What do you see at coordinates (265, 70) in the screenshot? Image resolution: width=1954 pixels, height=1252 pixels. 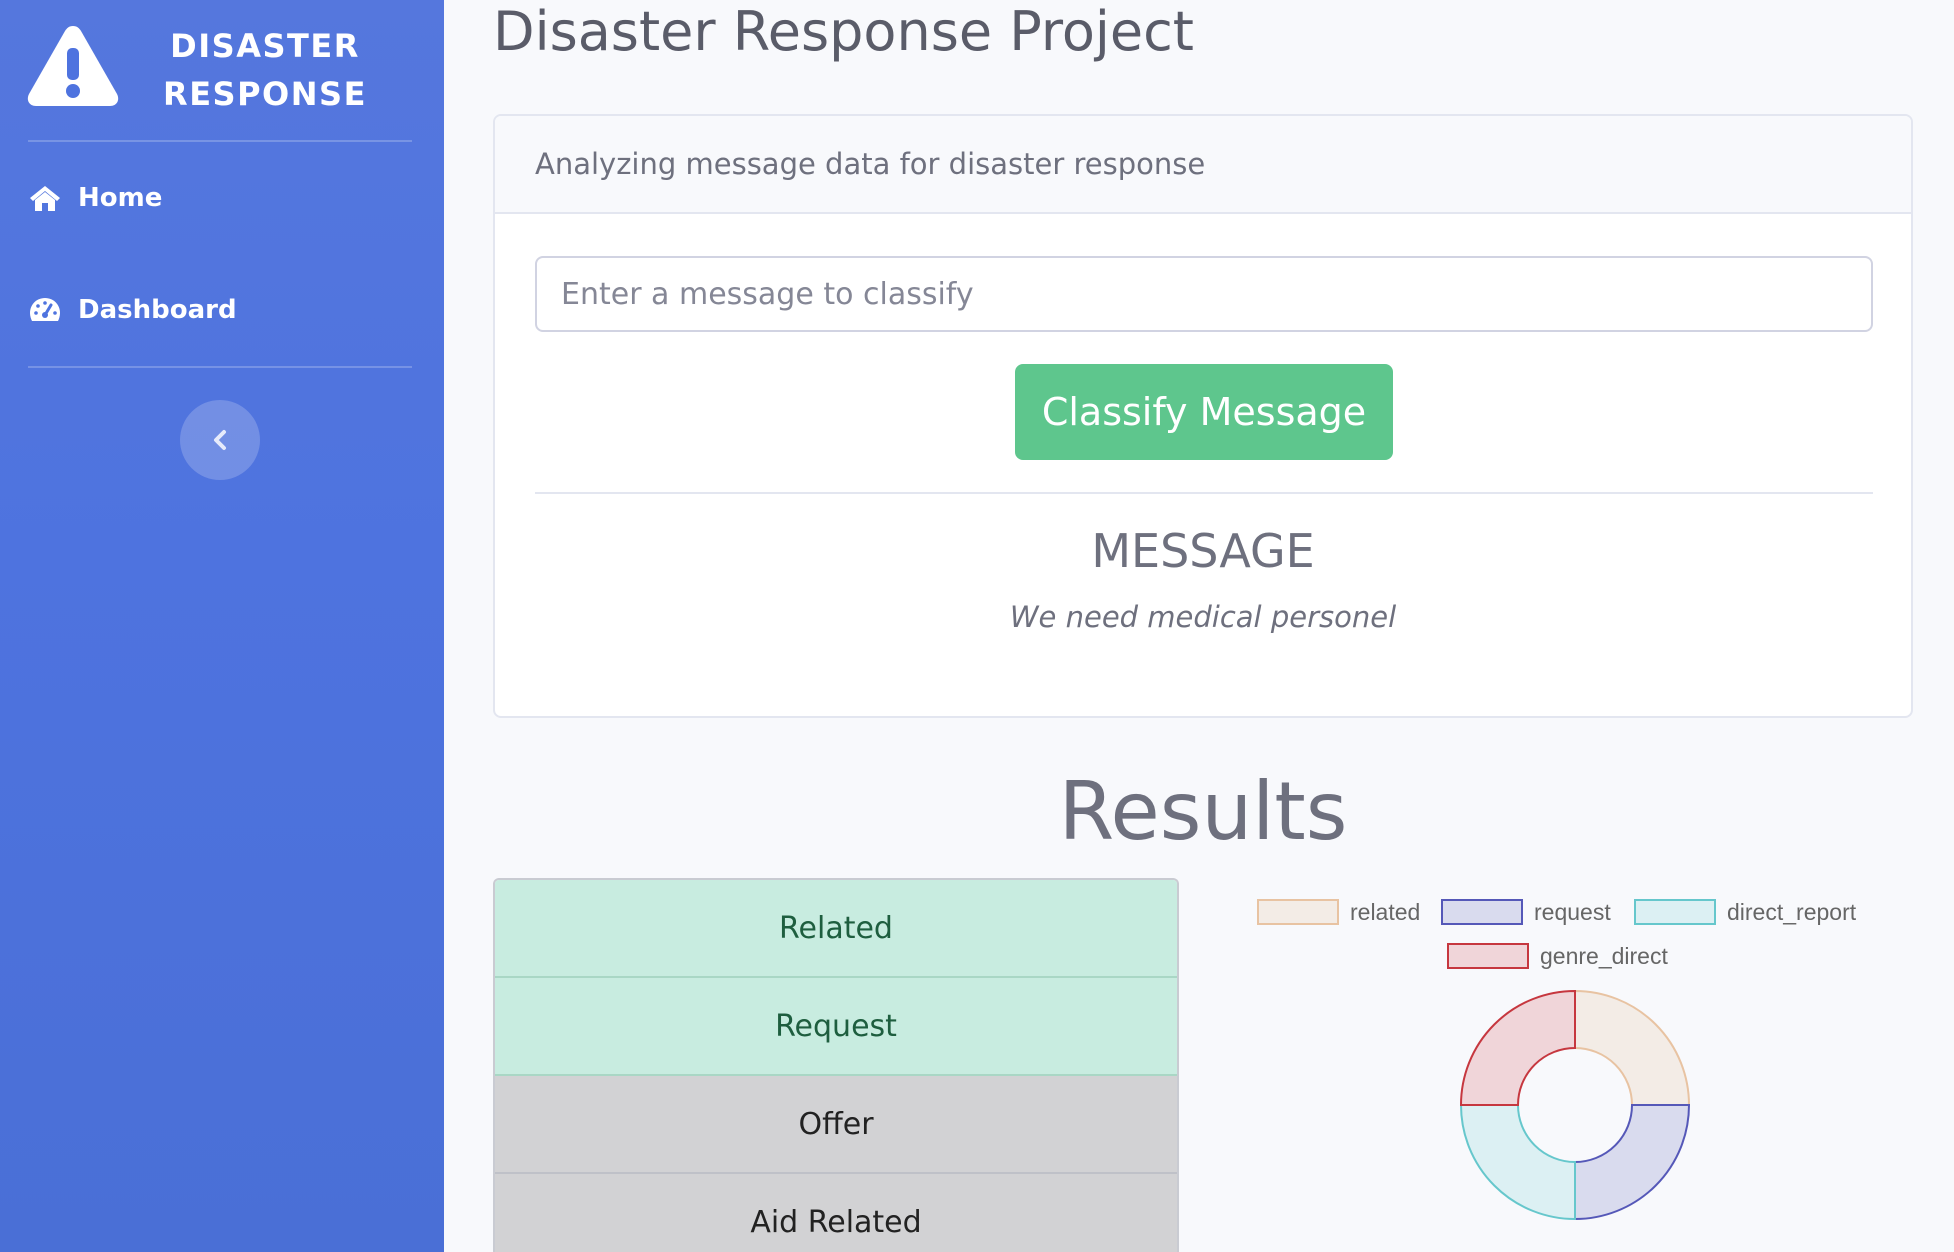 I see `brand-name: DISASTER RESPONSE` at bounding box center [265, 70].